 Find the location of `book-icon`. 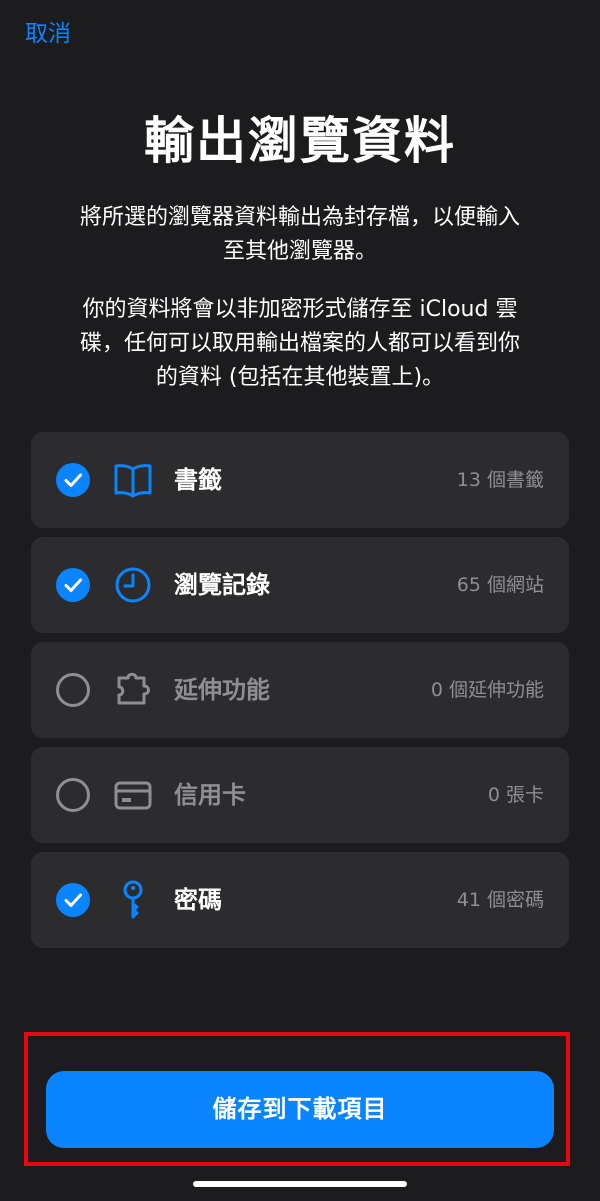

book-icon is located at coordinates (133, 480).